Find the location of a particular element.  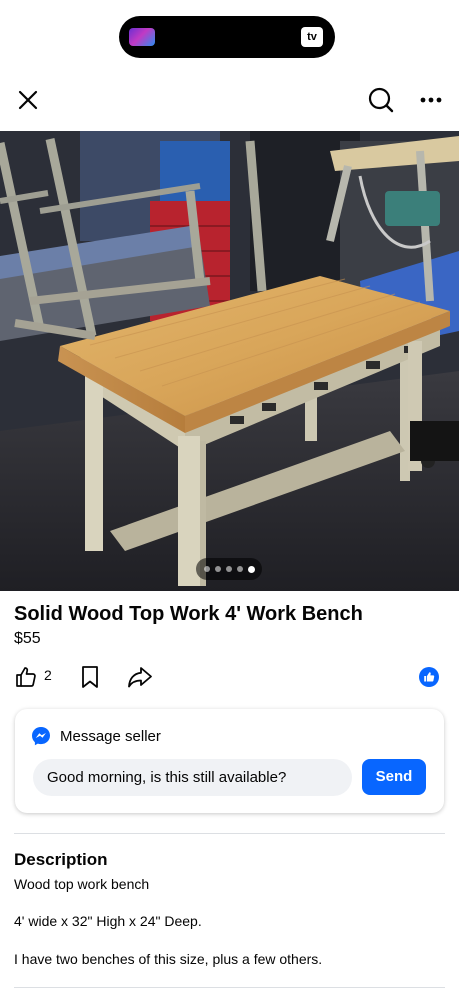

save-button is located at coordinates (90, 677).